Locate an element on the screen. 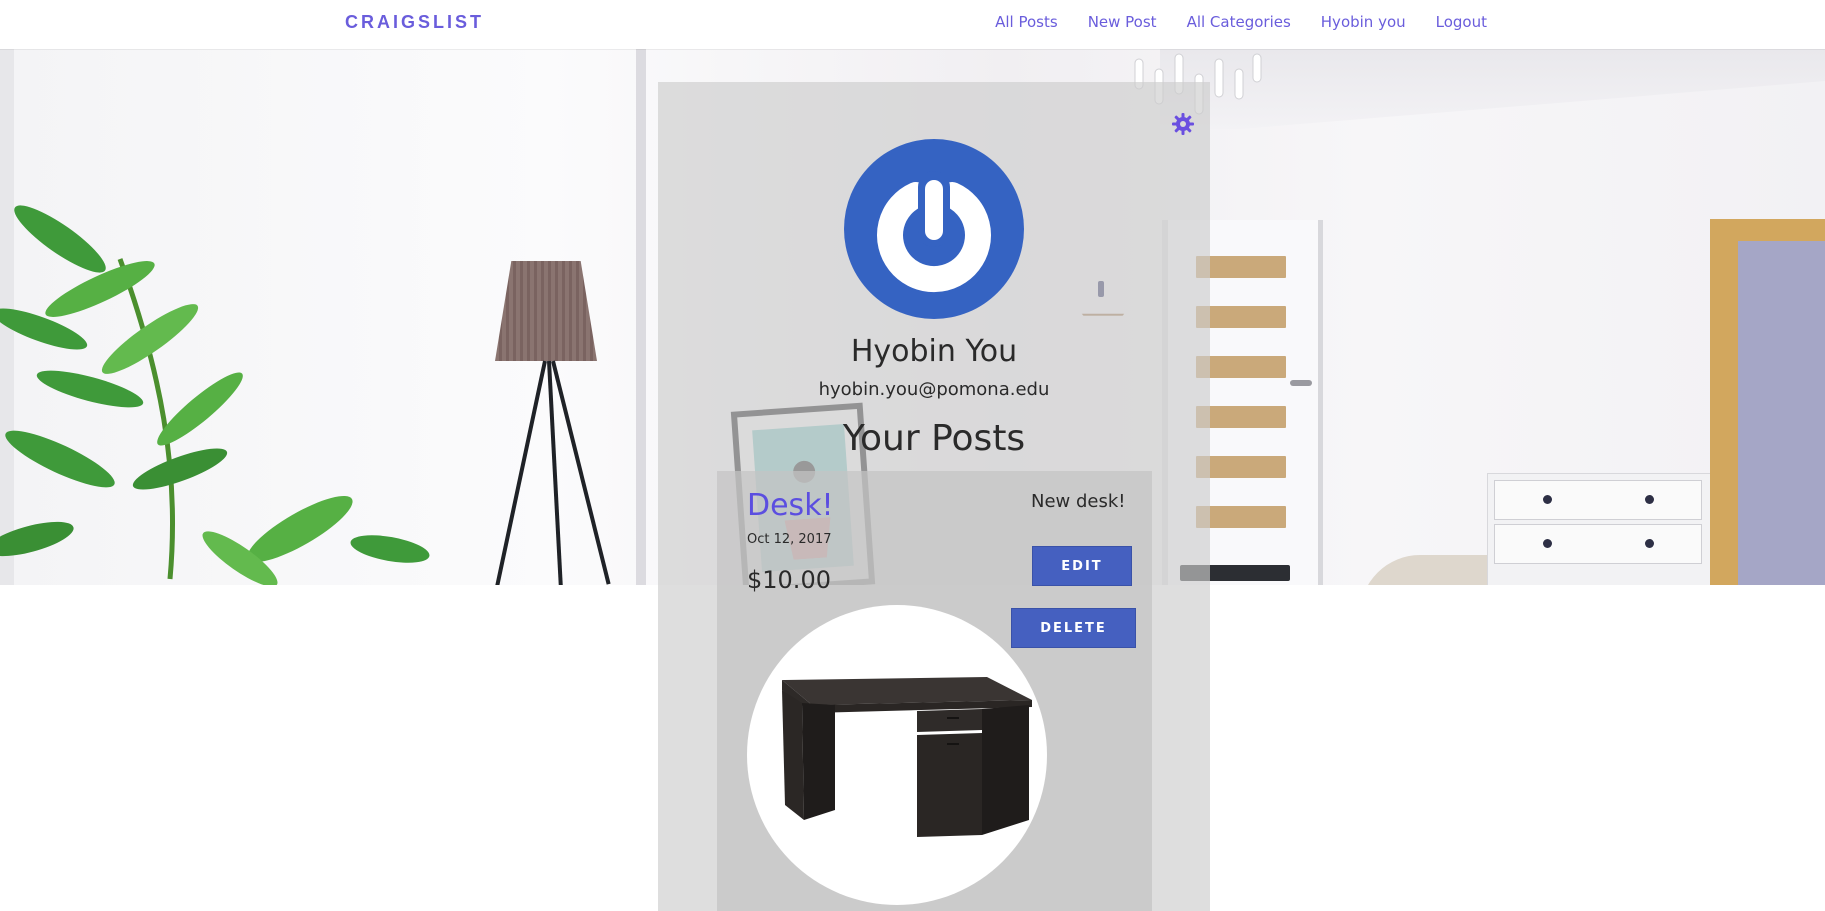 The width and height of the screenshot is (1825, 911). edit-post-button: EDIT is located at coordinates (1082, 566).